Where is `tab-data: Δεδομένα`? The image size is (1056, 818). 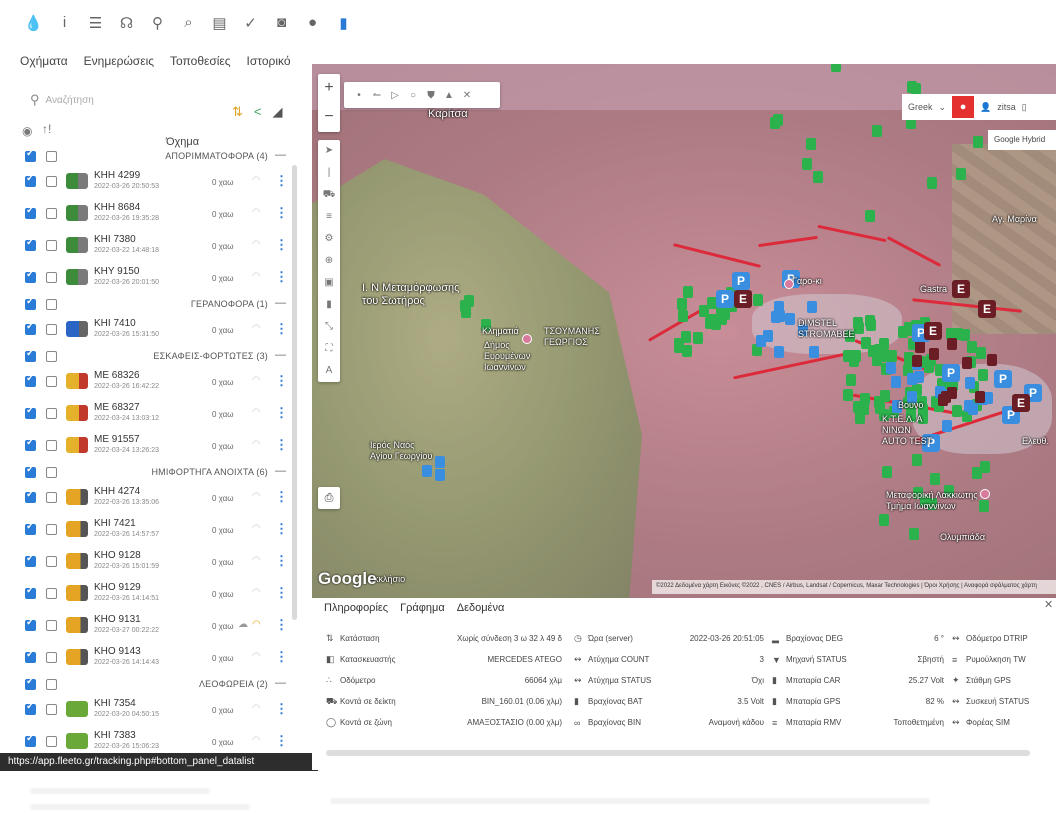
tab-data: Δεδομένα is located at coordinates (481, 608).